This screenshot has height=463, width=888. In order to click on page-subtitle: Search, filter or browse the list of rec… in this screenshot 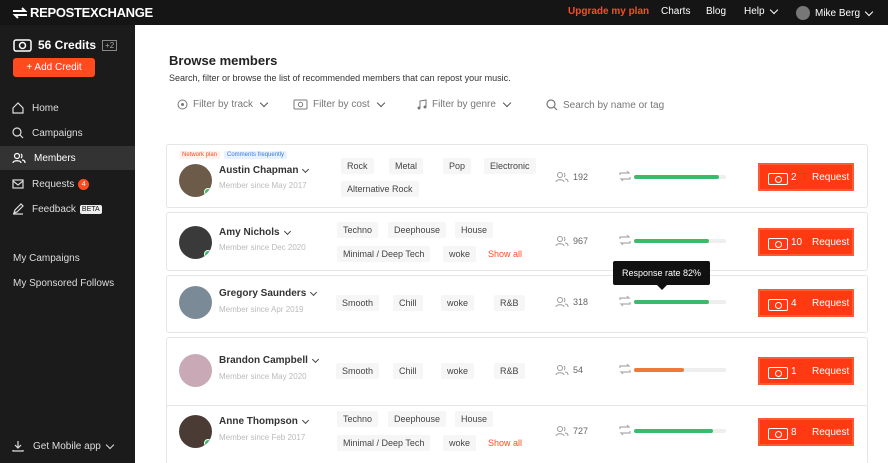, I will do `click(340, 78)`.